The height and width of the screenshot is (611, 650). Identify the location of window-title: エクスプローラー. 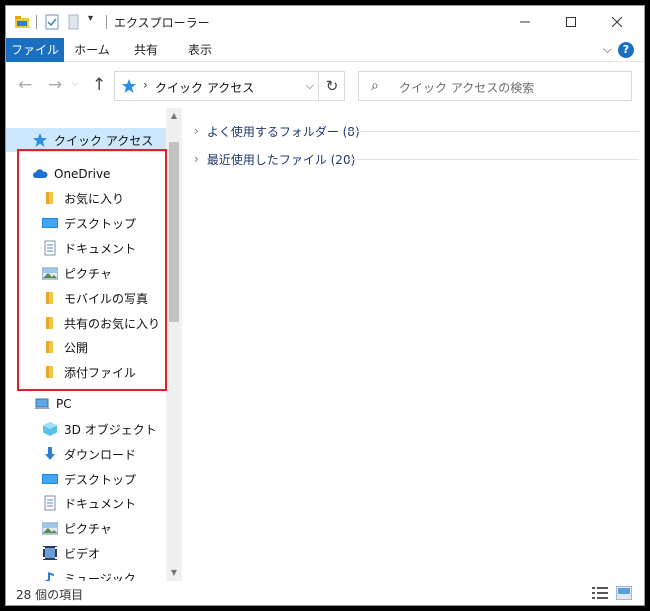
(162, 23).